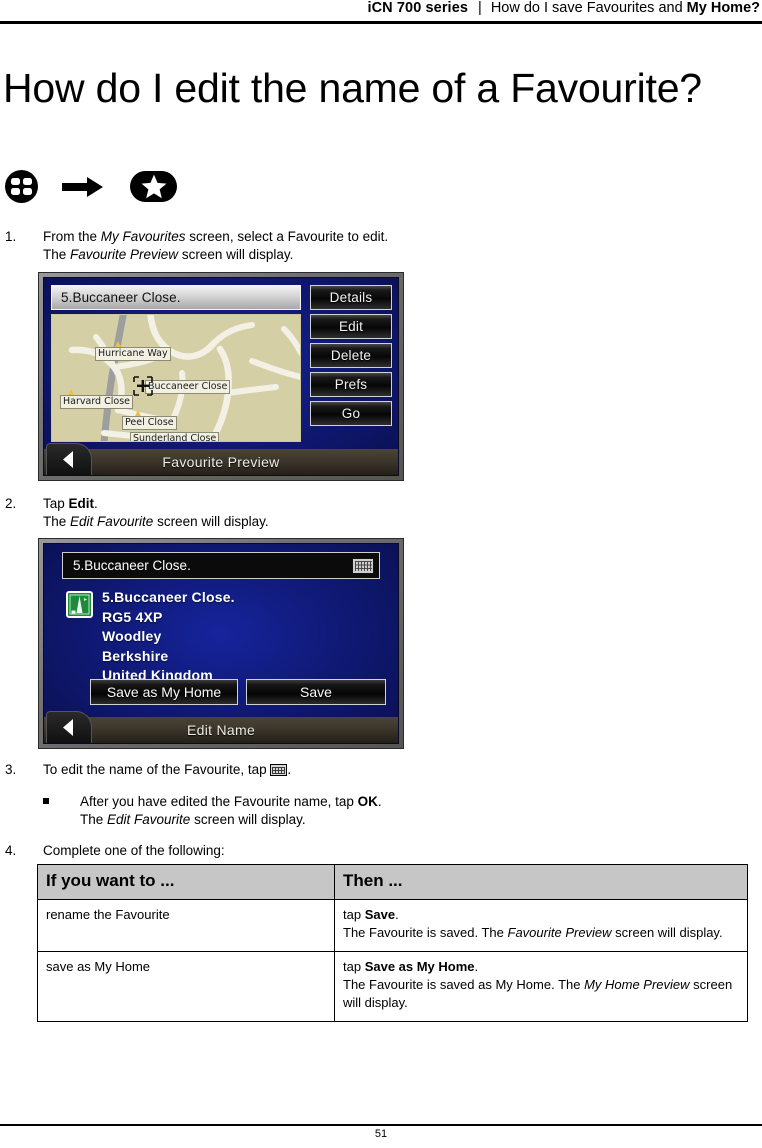 Image resolution: width=762 pixels, height=1148 pixels. I want to click on favourite-name-value: 5.Buccaneer Close., so click(132, 565).